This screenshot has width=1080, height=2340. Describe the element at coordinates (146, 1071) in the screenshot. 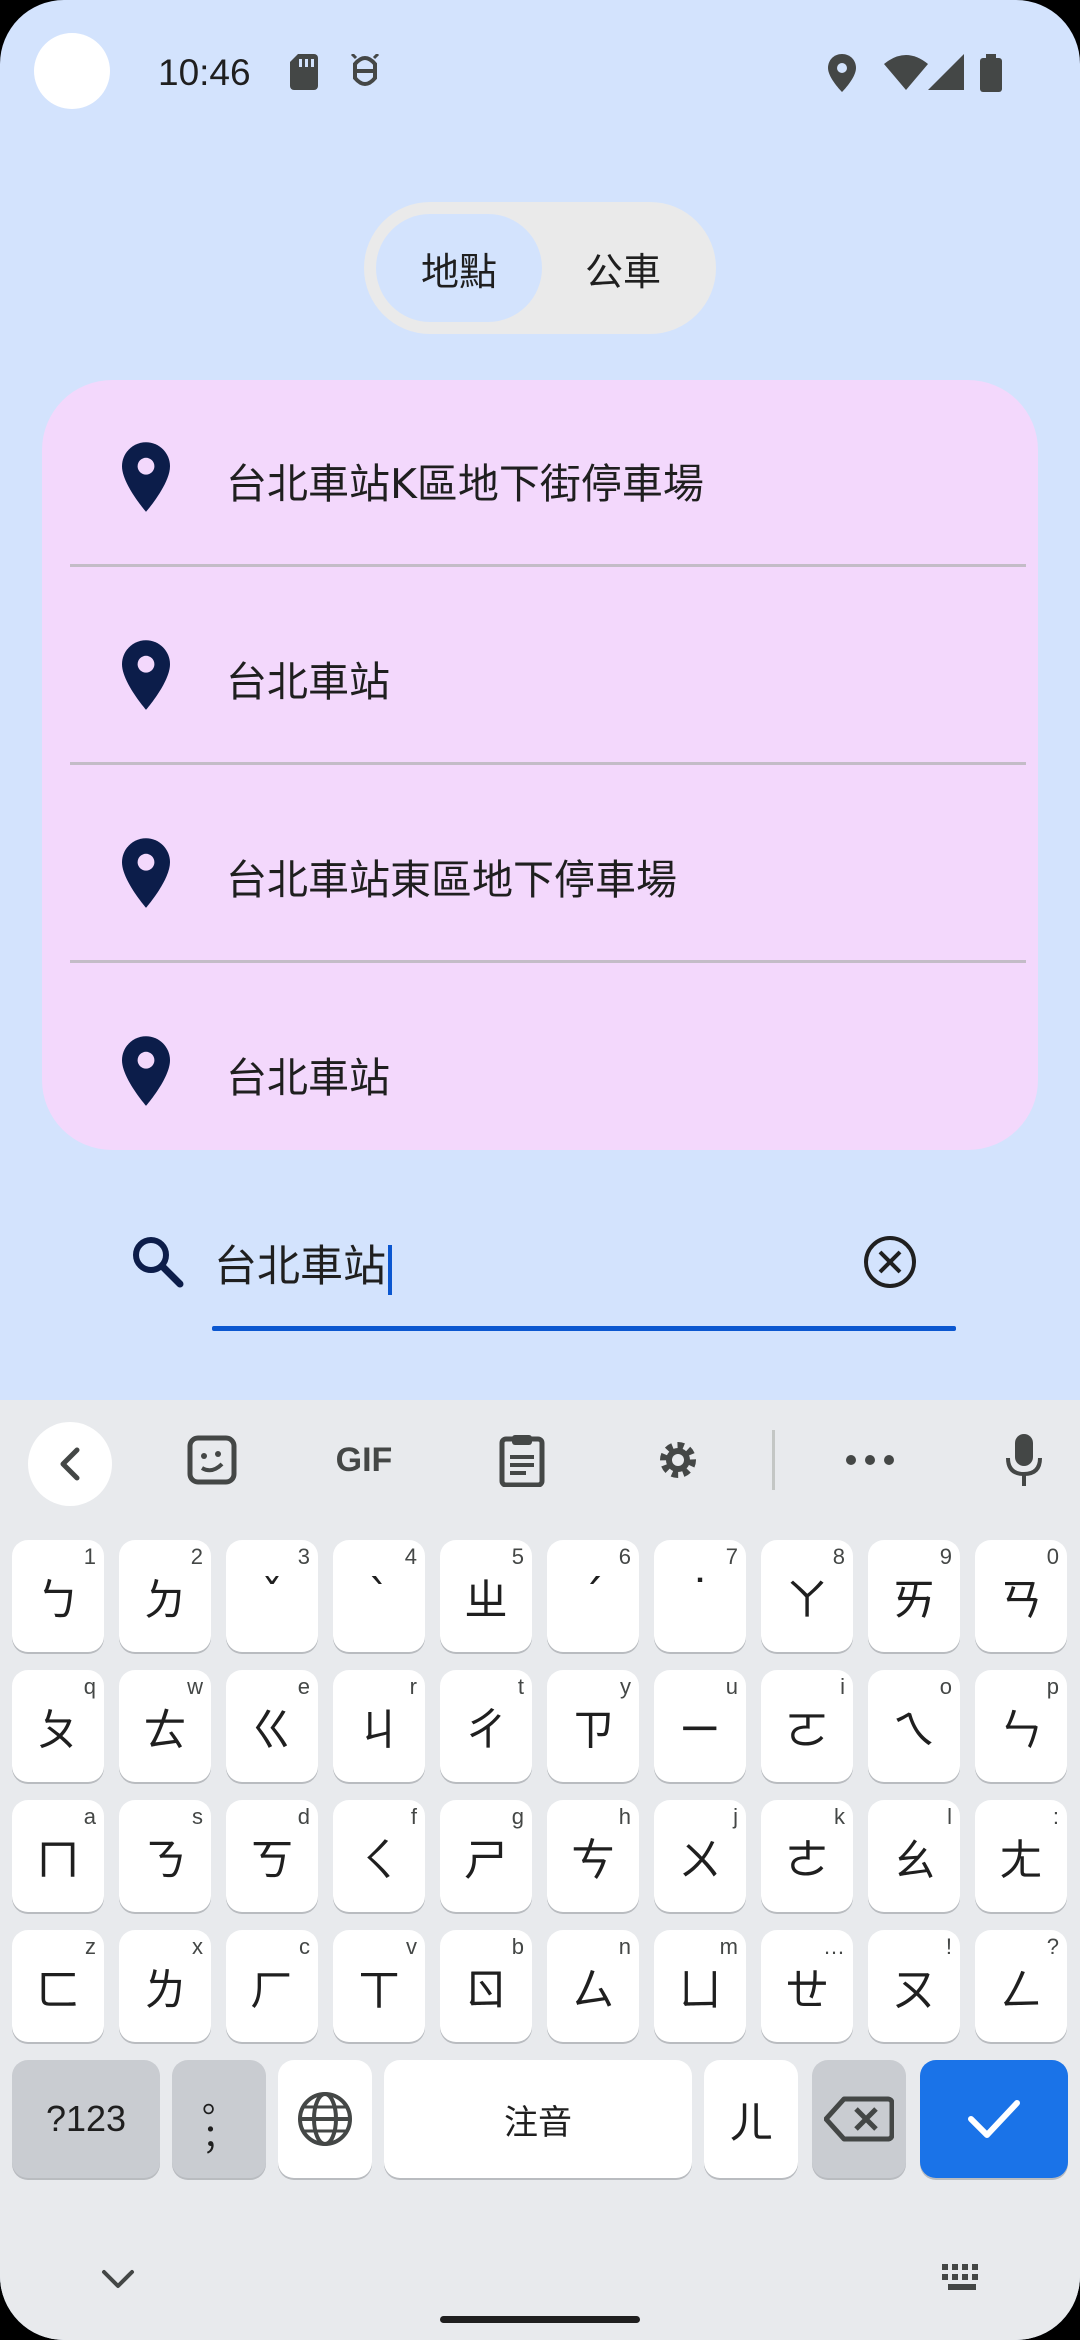

I see `location-pin-icon` at that location.